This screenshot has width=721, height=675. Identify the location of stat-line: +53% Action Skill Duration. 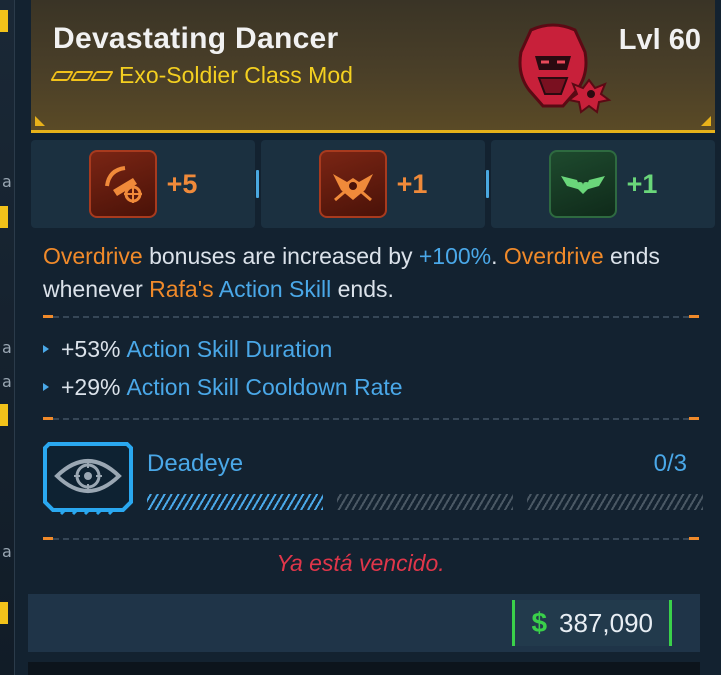
(223, 349).